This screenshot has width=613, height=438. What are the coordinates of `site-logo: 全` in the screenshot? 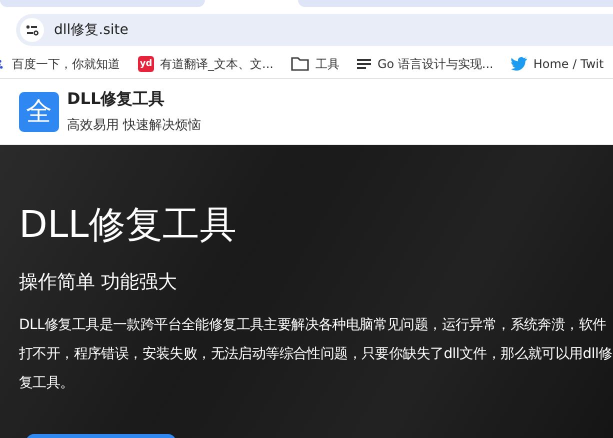 It's located at (39, 112).